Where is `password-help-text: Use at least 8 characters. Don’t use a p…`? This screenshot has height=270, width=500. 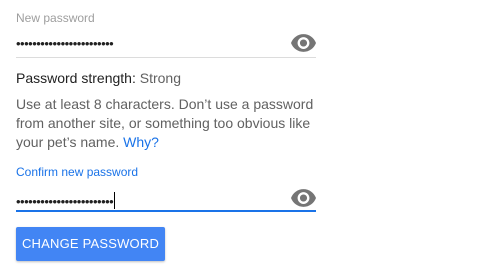 password-help-text: Use at least 8 characters. Don’t use a p… is located at coordinates (171, 123).